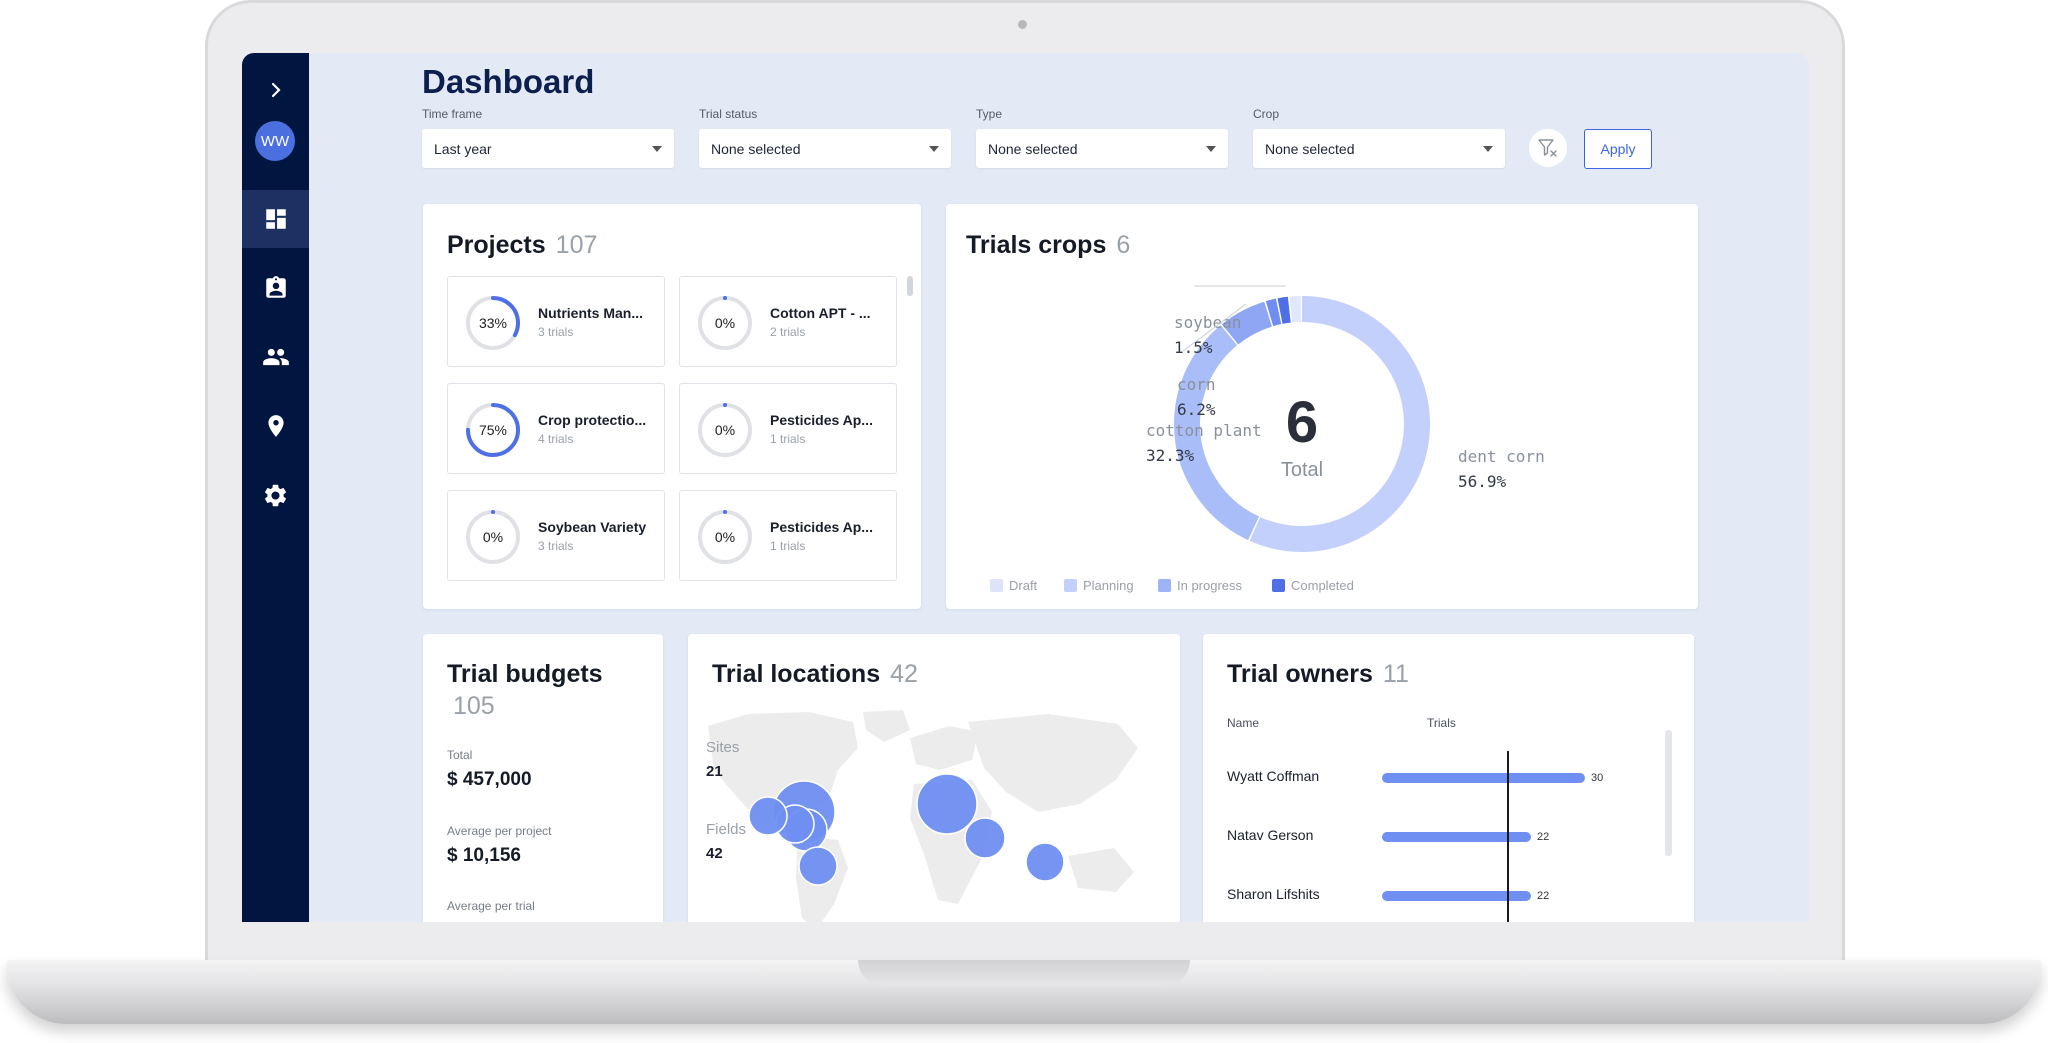 Image resolution: width=2048 pixels, height=1043 pixels. I want to click on sidebar: WW, so click(275, 487).